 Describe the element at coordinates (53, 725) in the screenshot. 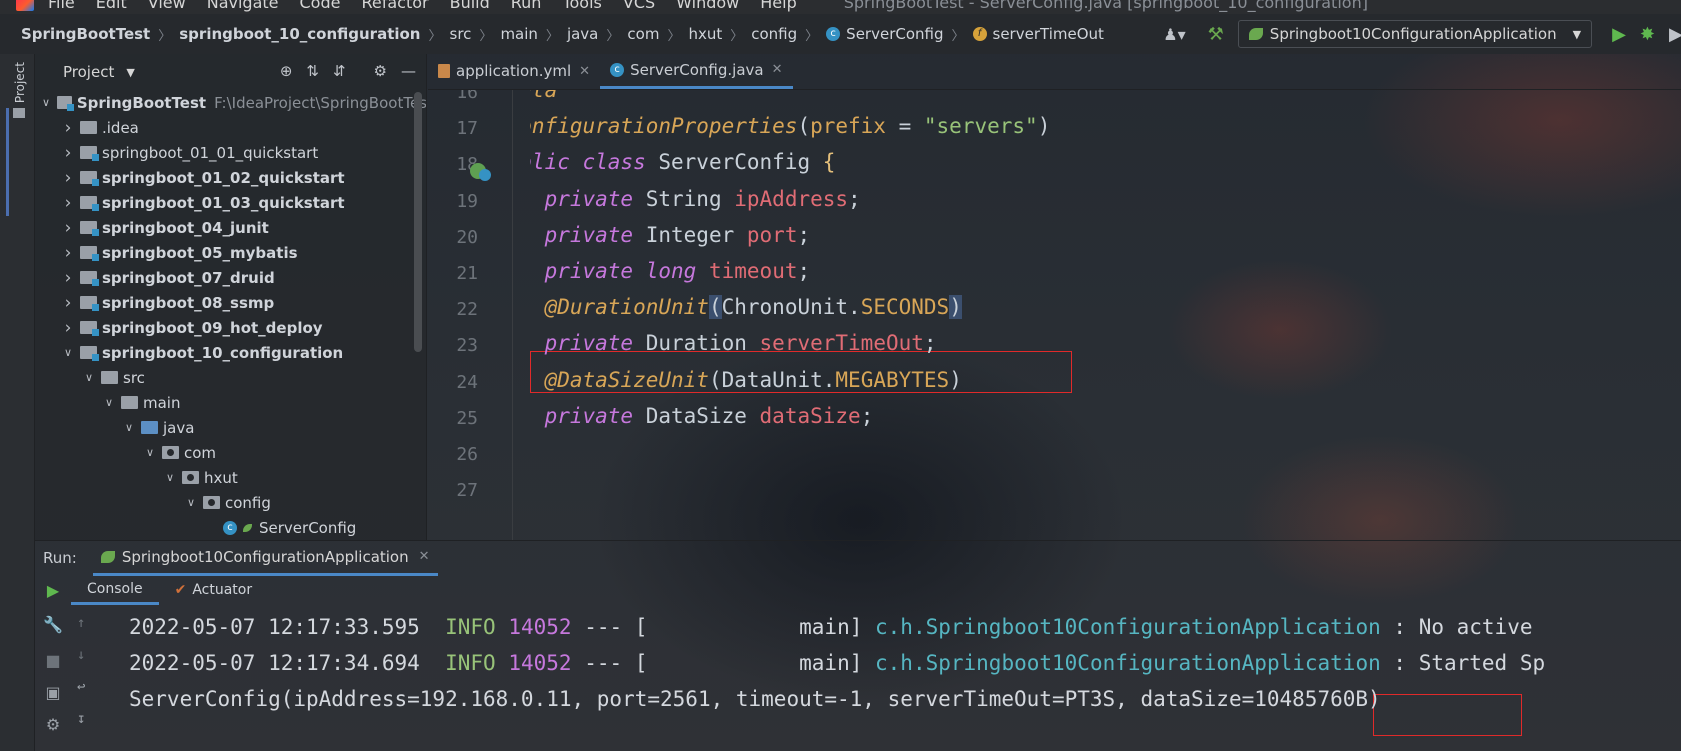

I see `settings-icon: ⚙` at that location.